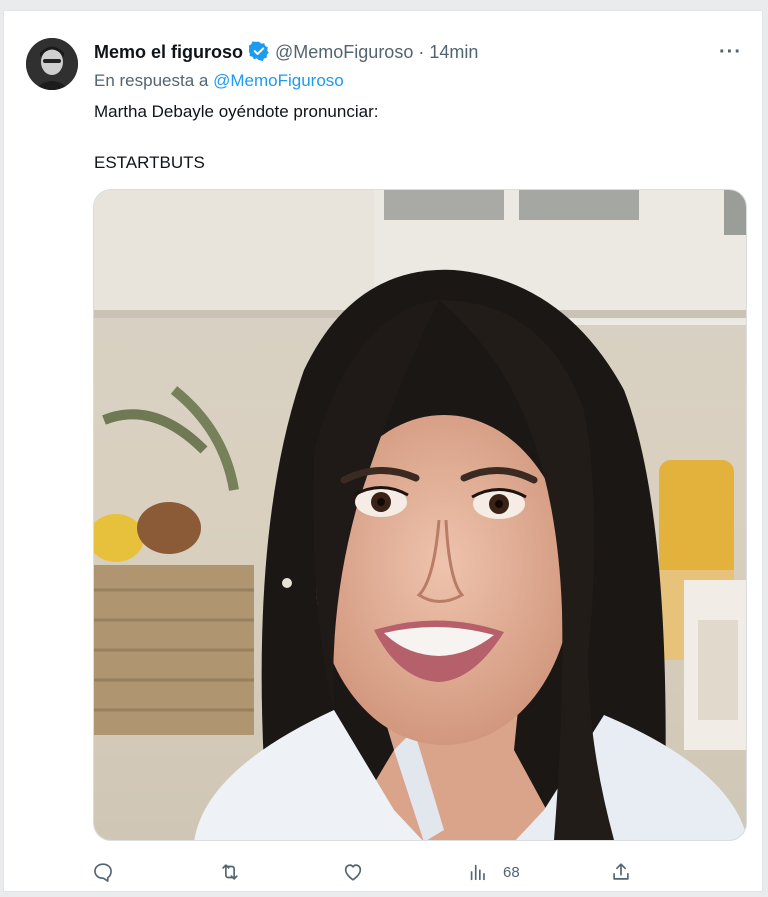 This screenshot has width=768, height=897. I want to click on reply-handle-link: @MemoFiguroso, so click(278, 80).